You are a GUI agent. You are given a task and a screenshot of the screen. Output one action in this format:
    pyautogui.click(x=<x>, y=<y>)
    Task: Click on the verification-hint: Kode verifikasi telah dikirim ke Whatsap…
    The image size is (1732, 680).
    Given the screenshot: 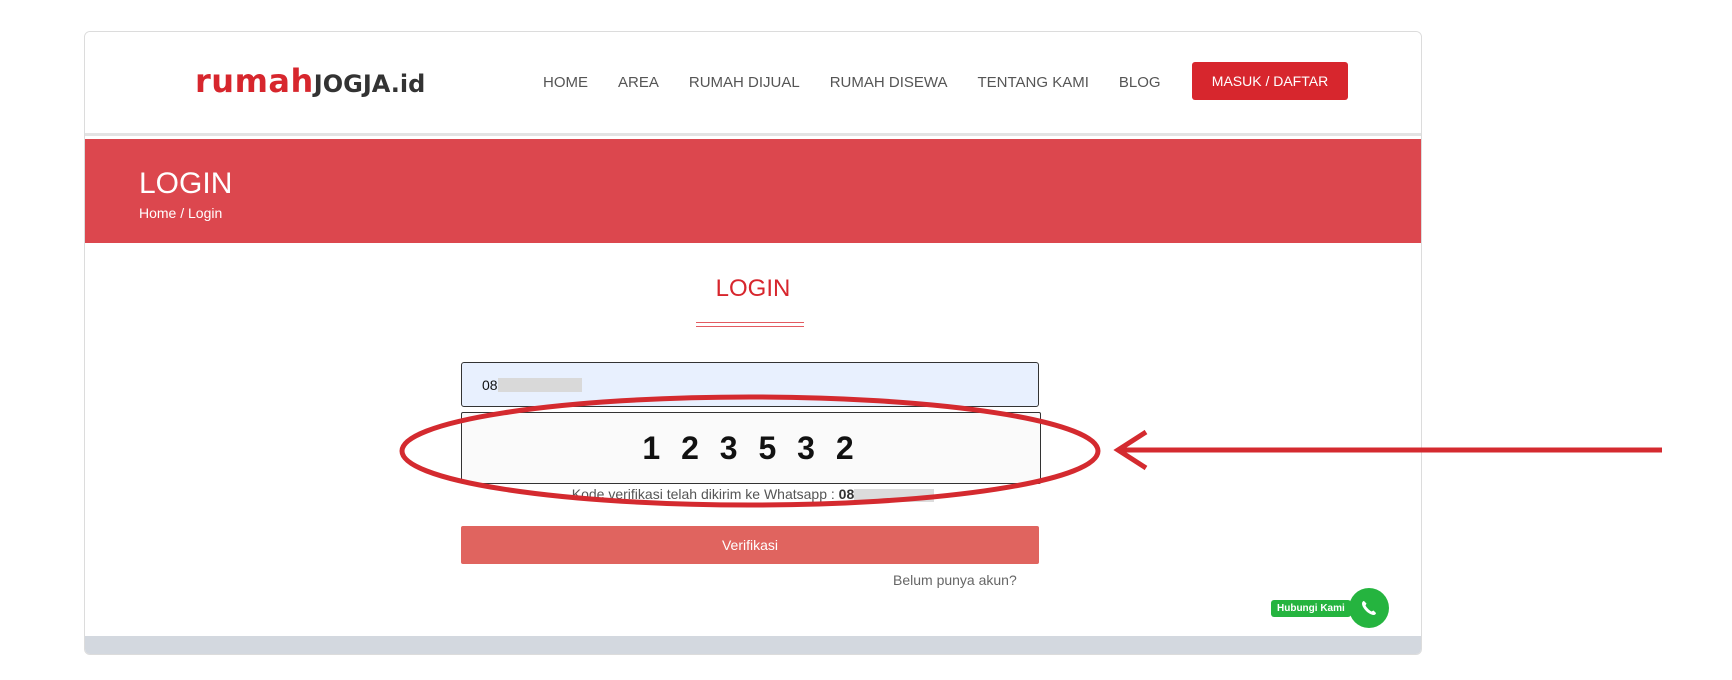 What is the action you would take?
    pyautogui.click(x=753, y=494)
    